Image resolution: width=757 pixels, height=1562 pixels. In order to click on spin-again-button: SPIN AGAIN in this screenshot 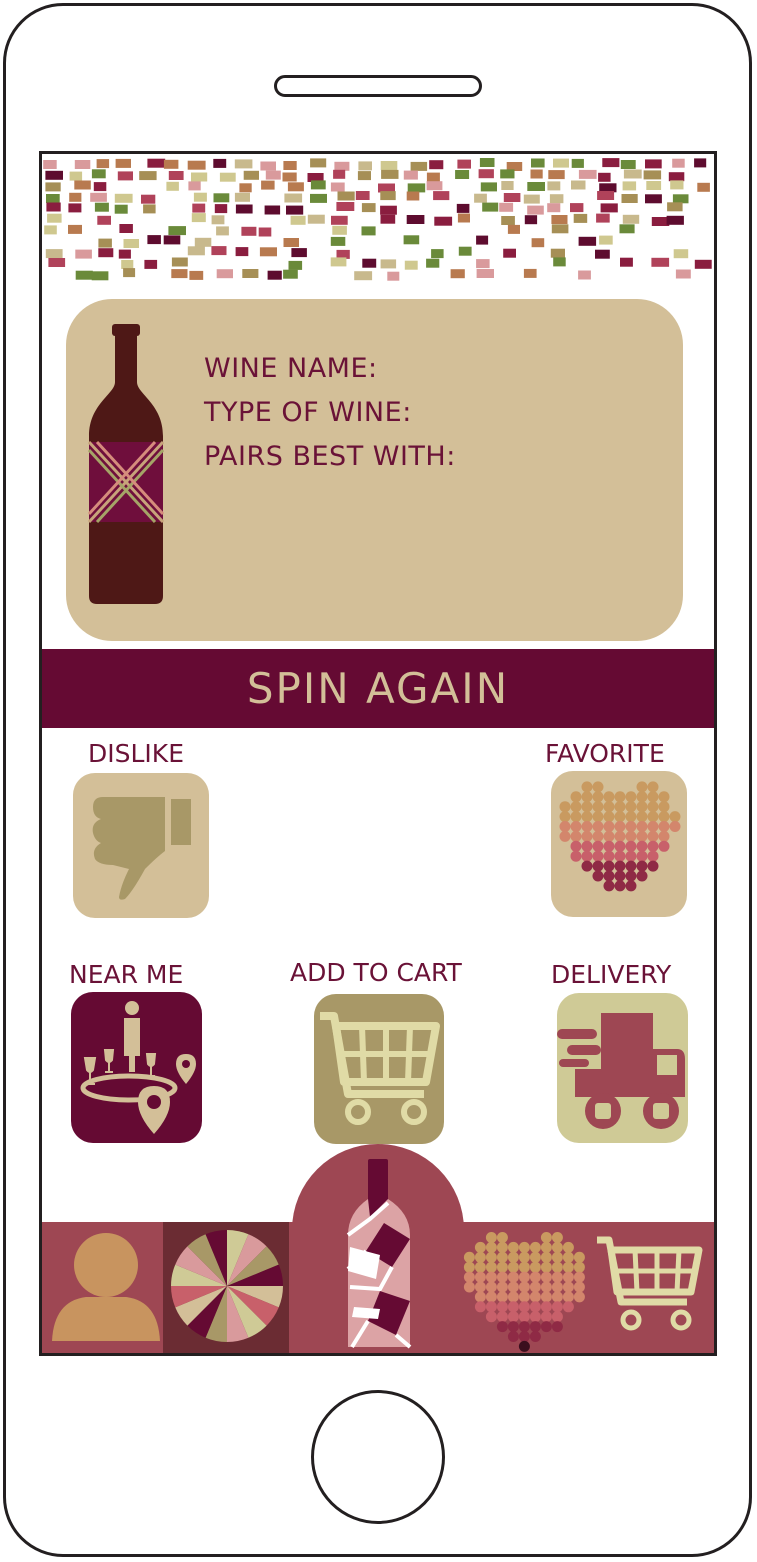, I will do `click(378, 688)`.